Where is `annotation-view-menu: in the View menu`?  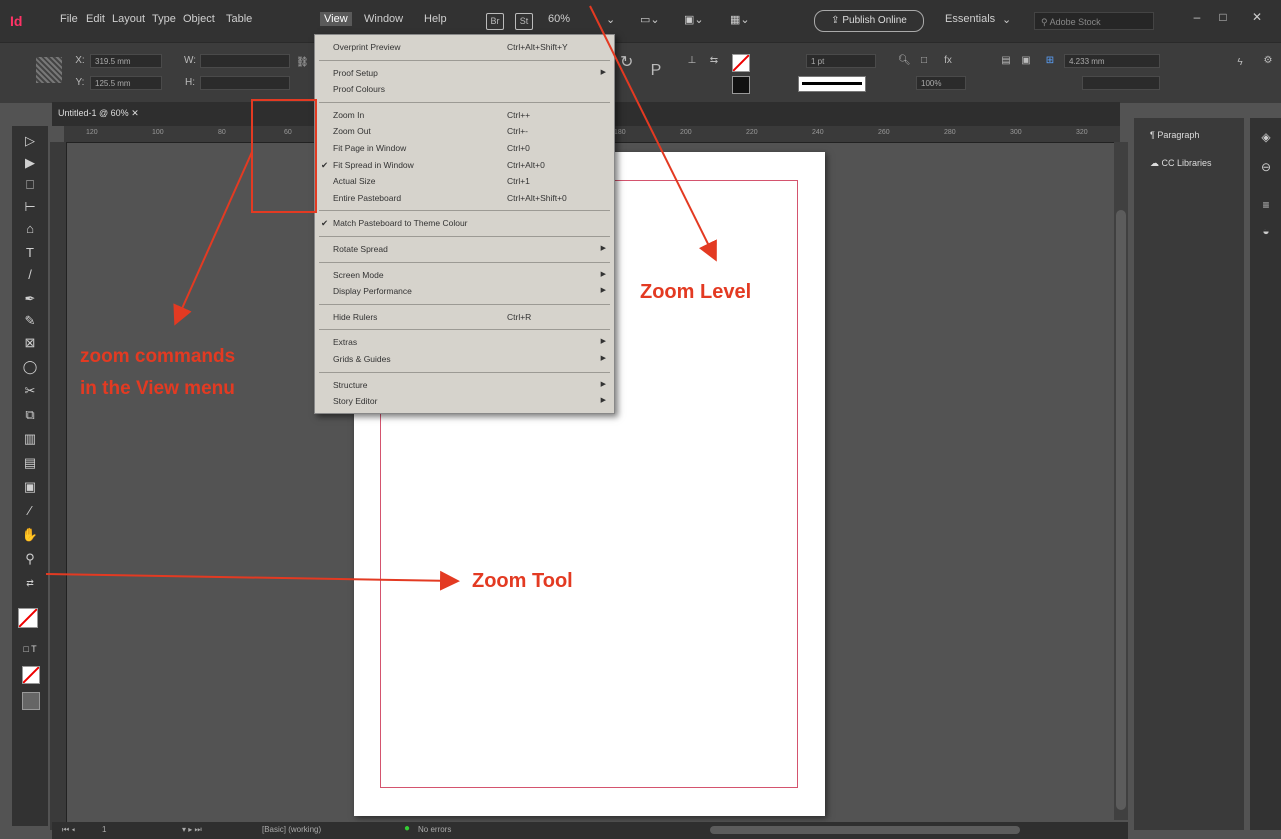
annotation-view-menu: in the View menu is located at coordinates (157, 388).